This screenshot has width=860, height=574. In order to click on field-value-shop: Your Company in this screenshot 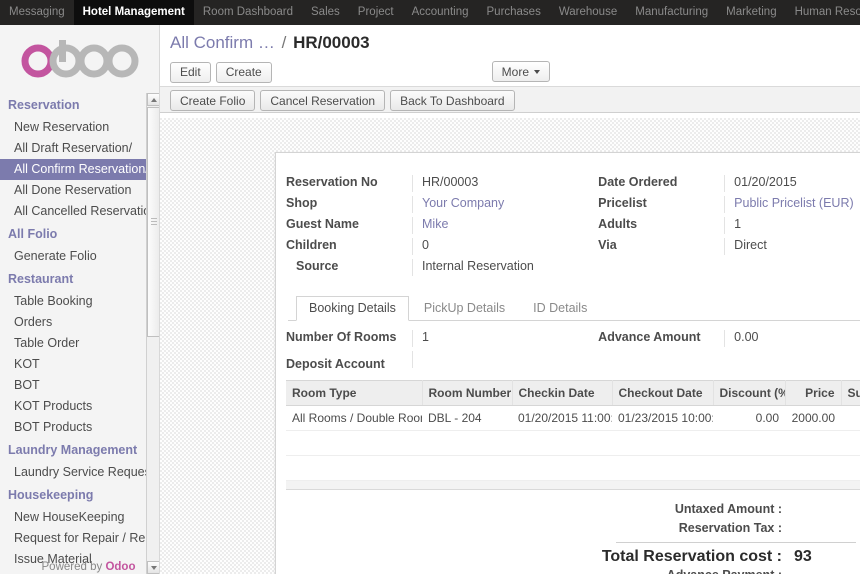, I will do `click(505, 204)`.